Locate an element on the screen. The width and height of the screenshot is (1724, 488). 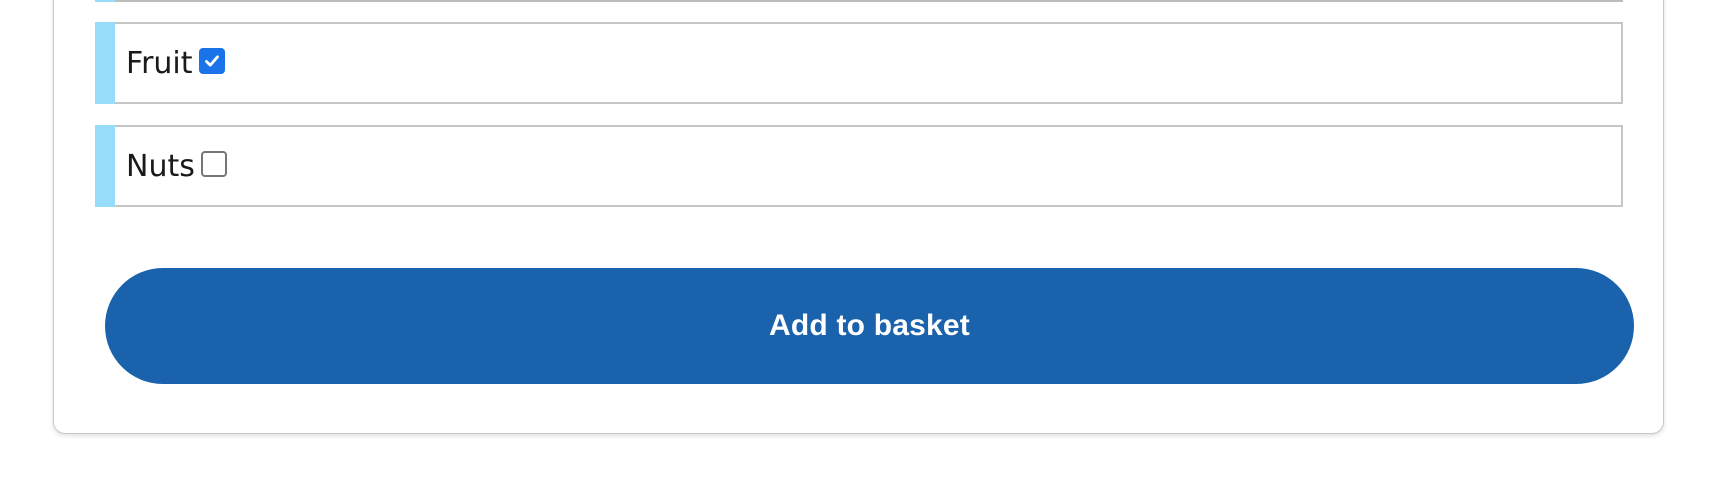
checkmark-icon is located at coordinates (211, 61).